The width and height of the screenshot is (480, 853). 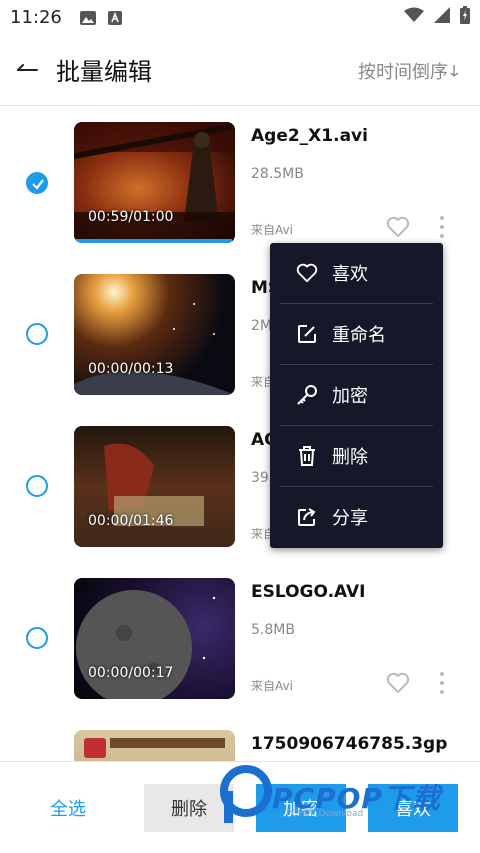 I want to click on playback-progress, so click(x=153, y=241).